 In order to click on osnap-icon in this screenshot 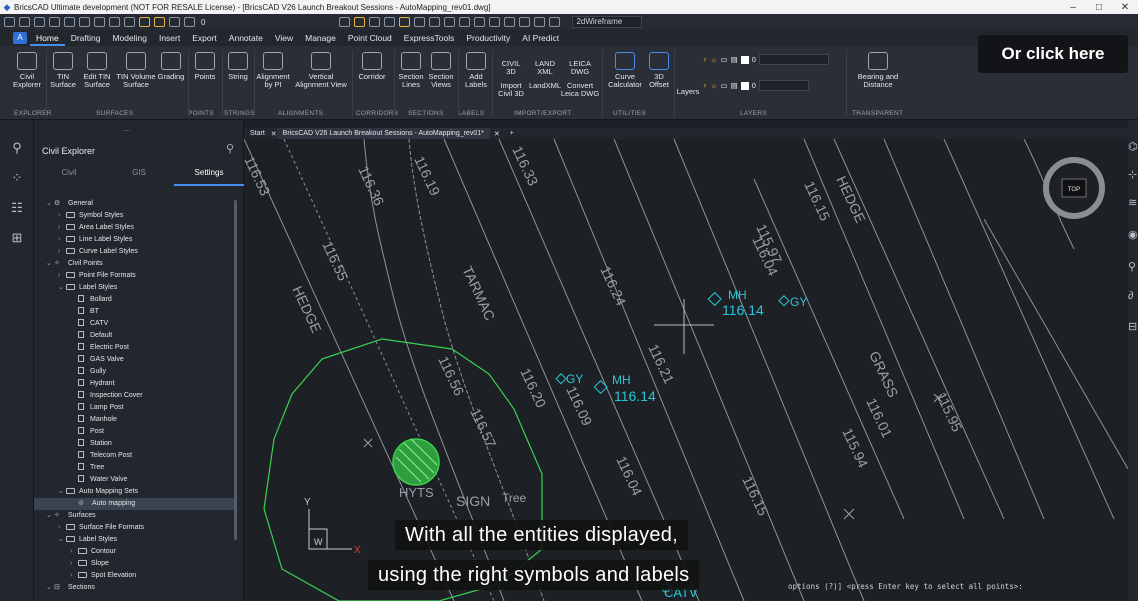, I will do `click(420, 22)`.